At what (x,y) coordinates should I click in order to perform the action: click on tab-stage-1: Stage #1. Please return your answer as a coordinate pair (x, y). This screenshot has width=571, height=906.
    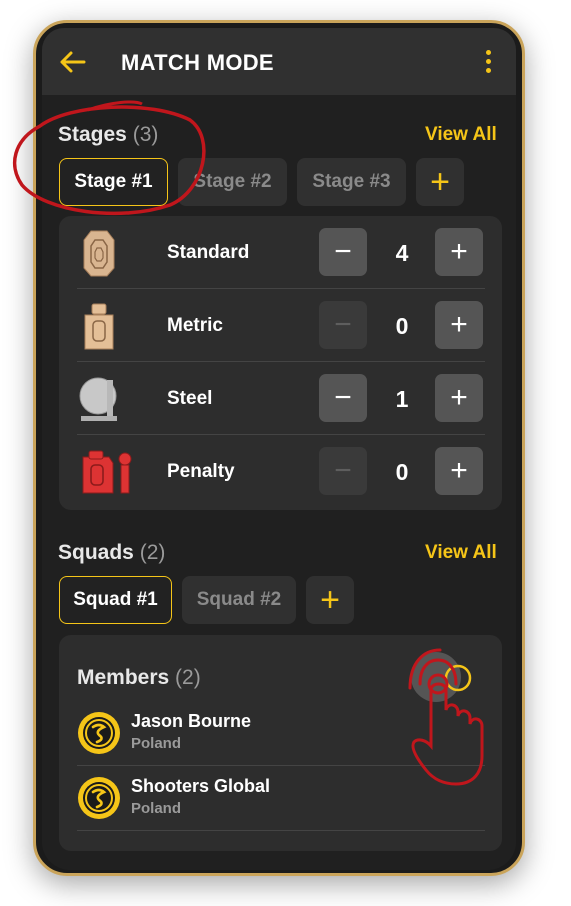
    Looking at the image, I should click on (113, 182).